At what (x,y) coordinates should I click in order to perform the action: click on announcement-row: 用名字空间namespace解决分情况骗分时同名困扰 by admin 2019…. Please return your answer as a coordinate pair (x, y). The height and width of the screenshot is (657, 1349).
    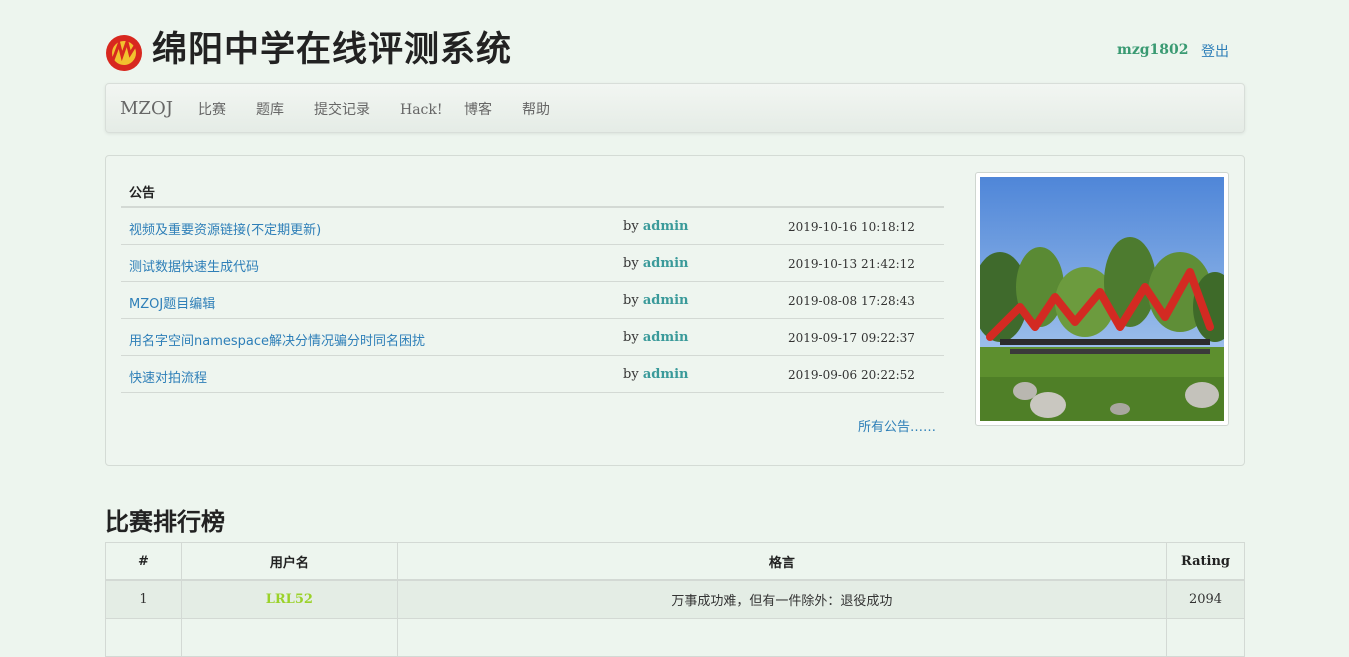
    Looking at the image, I should click on (532, 337).